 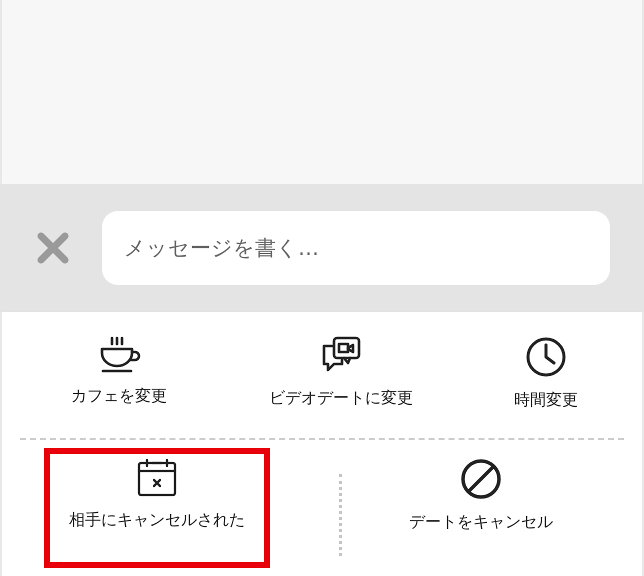 What do you see at coordinates (481, 479) in the screenshot?
I see `prohibited-icon` at bounding box center [481, 479].